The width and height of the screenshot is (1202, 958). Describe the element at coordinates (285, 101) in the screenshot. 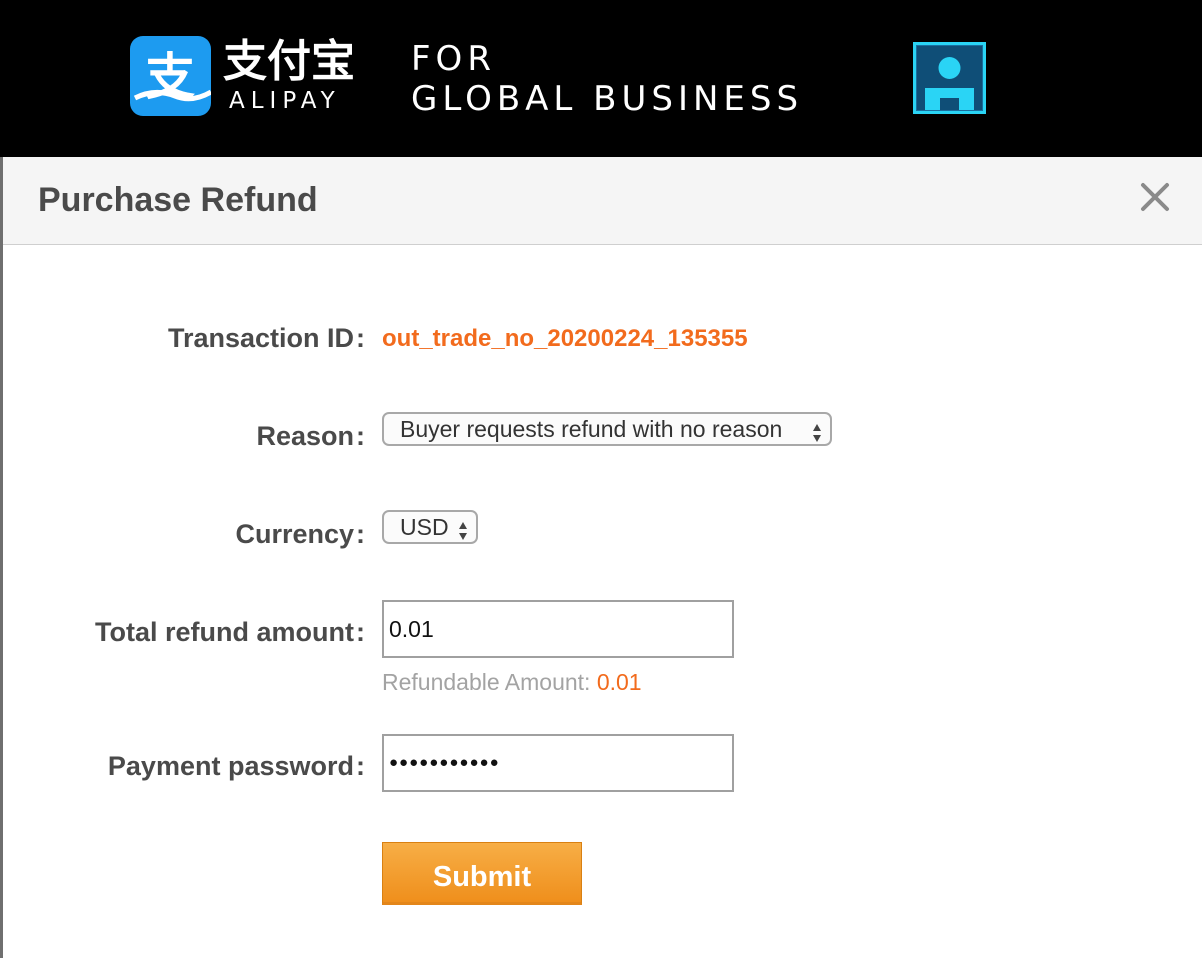

I see `brand-english-name: ALIPAY` at that location.